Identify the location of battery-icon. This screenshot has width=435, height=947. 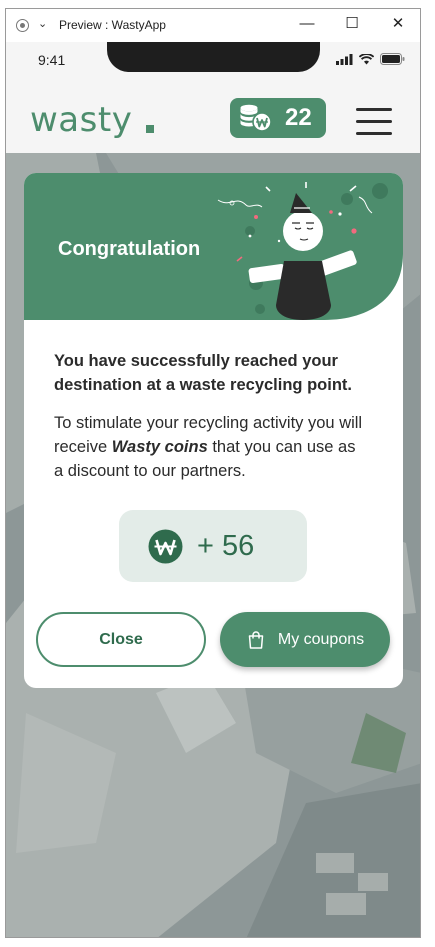
(392, 59).